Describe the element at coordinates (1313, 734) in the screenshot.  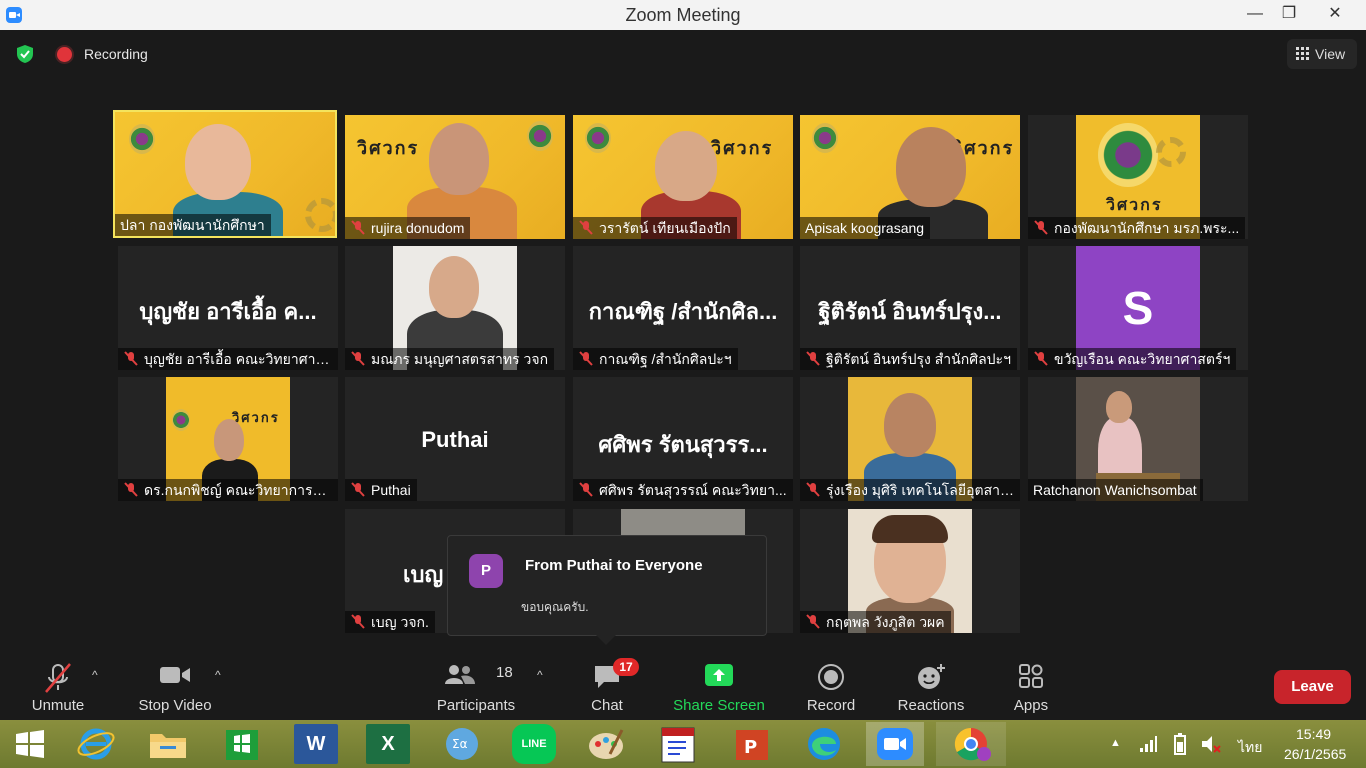
I see `clock-time: 15:49` at that location.